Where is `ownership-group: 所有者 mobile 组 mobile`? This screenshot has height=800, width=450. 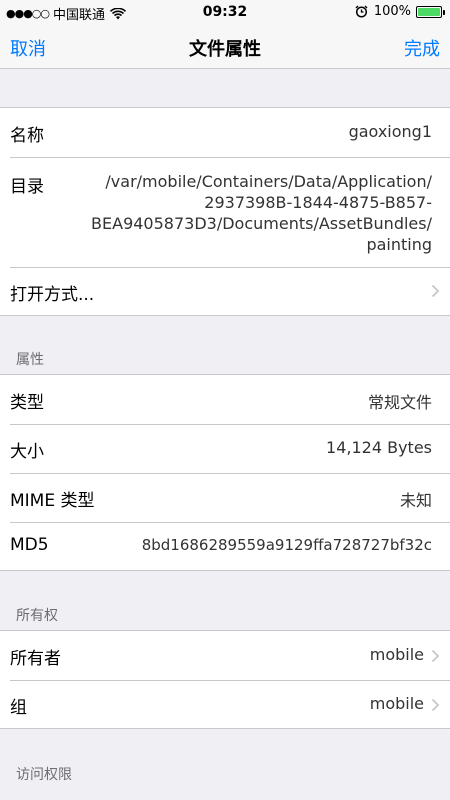
ownership-group: 所有者 mobile 组 mobile is located at coordinates (225, 679).